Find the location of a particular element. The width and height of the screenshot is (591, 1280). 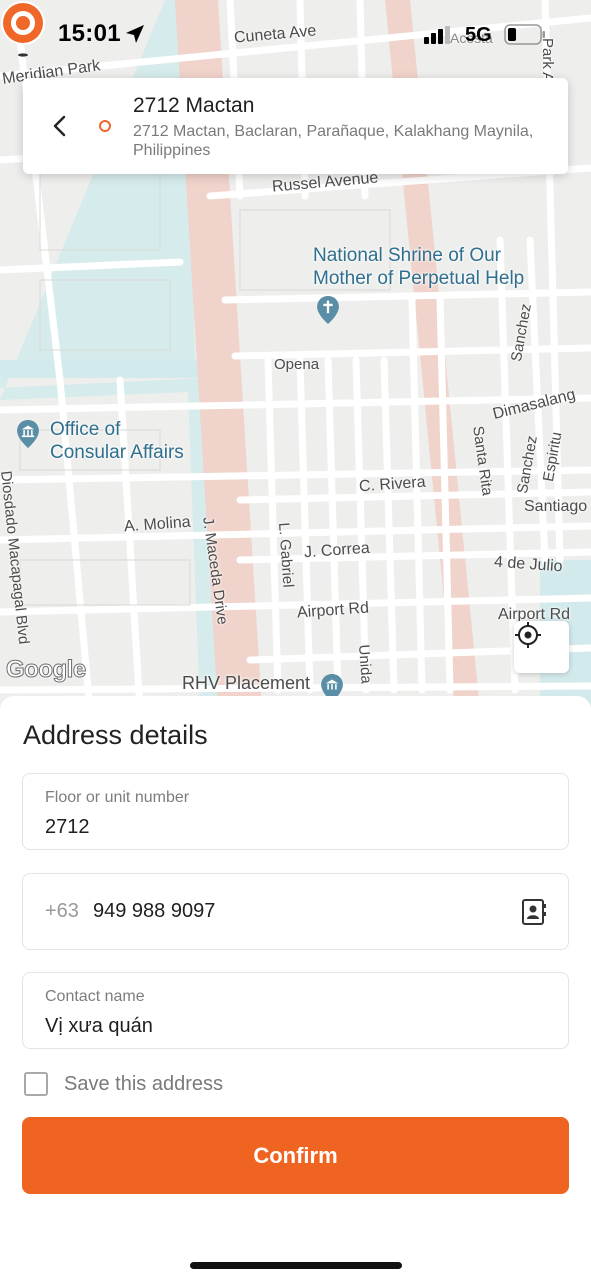

contact-name-field: Contact name Vị xưa quán is located at coordinates (295, 1010).